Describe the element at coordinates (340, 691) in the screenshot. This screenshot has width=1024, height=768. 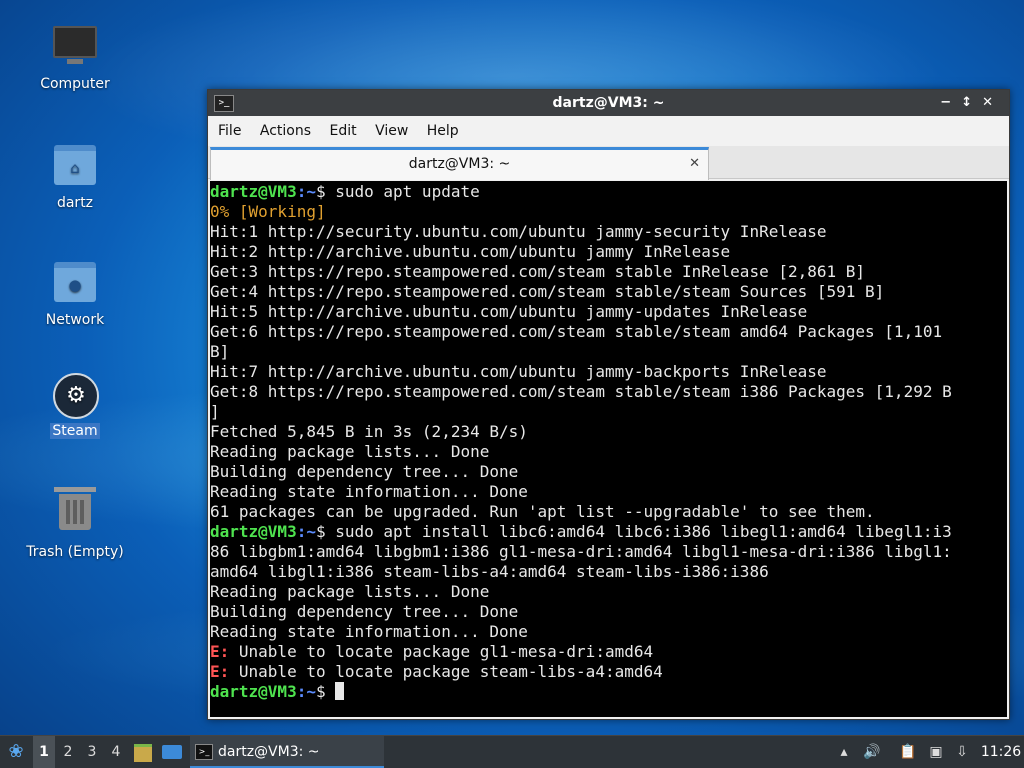
I see `text-cursor` at that location.